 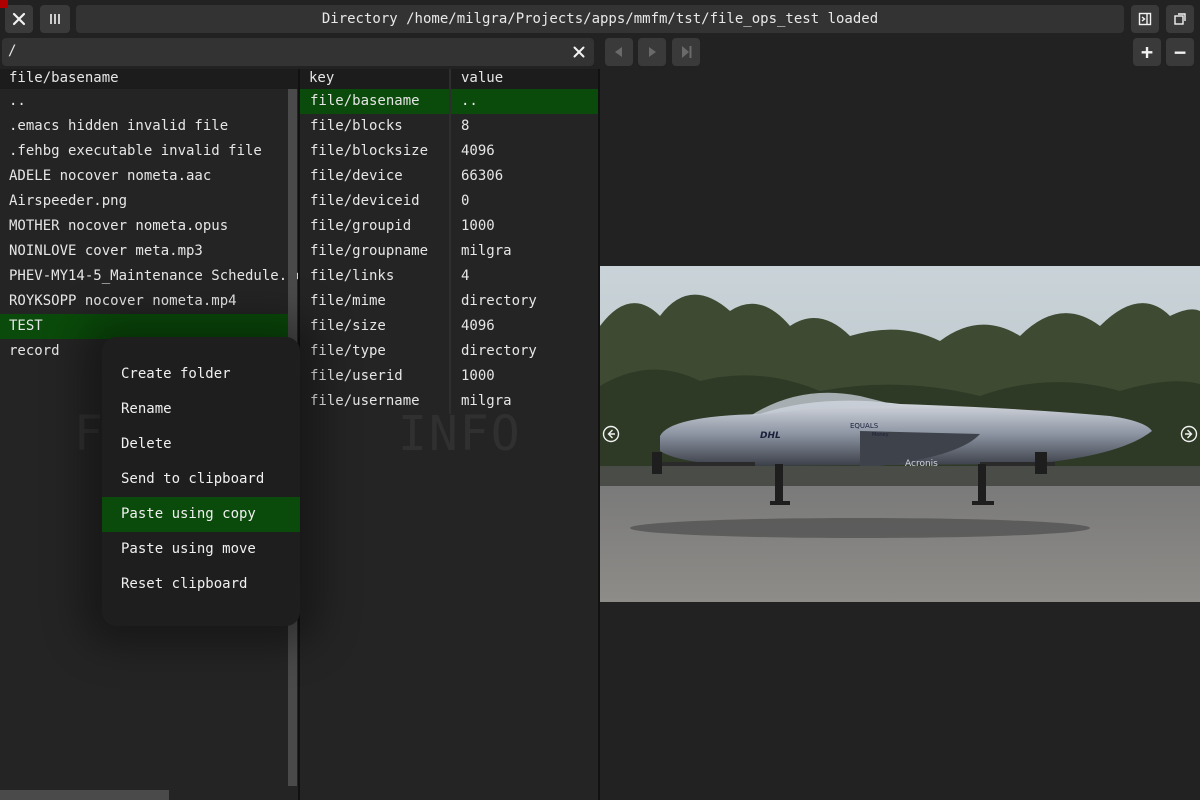 What do you see at coordinates (64, 78) in the screenshot?
I see `files-header-label: file/basename` at bounding box center [64, 78].